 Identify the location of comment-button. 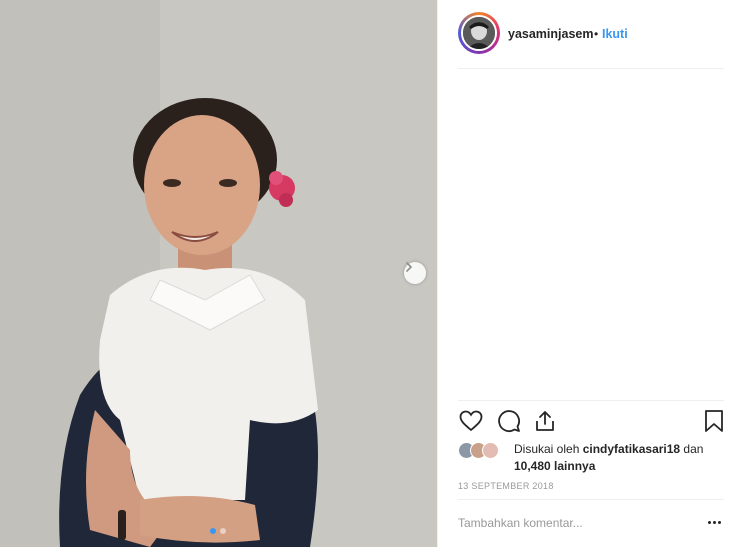
(509, 421).